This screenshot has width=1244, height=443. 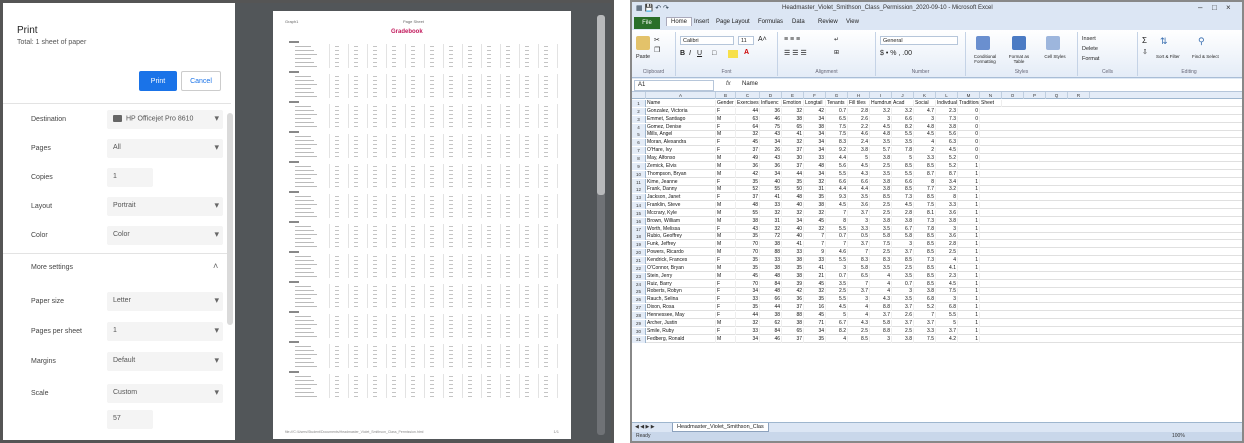 What do you see at coordinates (947, 158) in the screenshot?
I see `cell: 5.2` at bounding box center [947, 158].